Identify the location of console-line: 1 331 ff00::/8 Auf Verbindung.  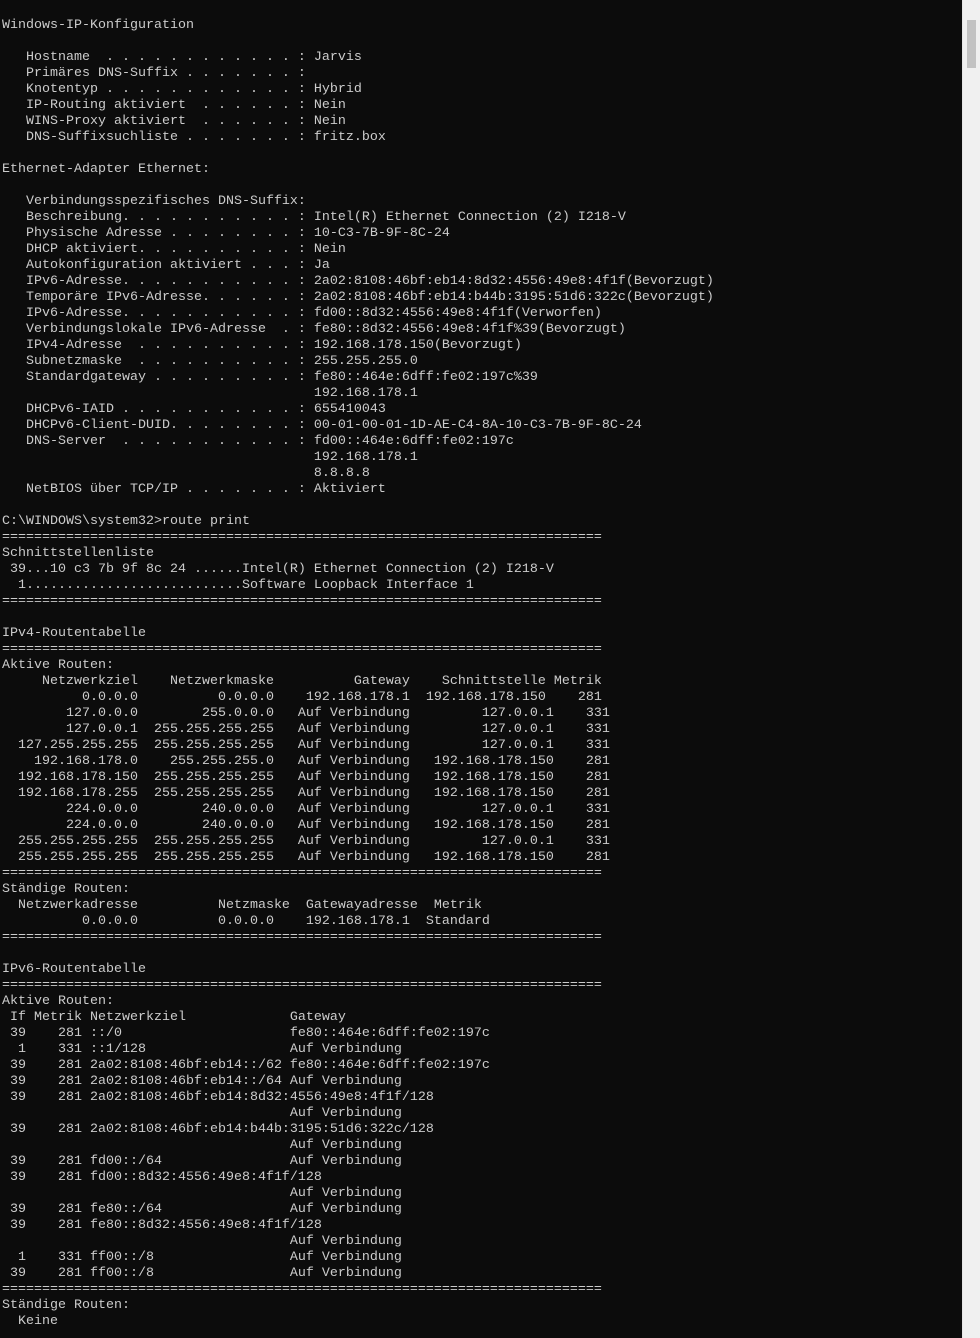
(202, 1257).